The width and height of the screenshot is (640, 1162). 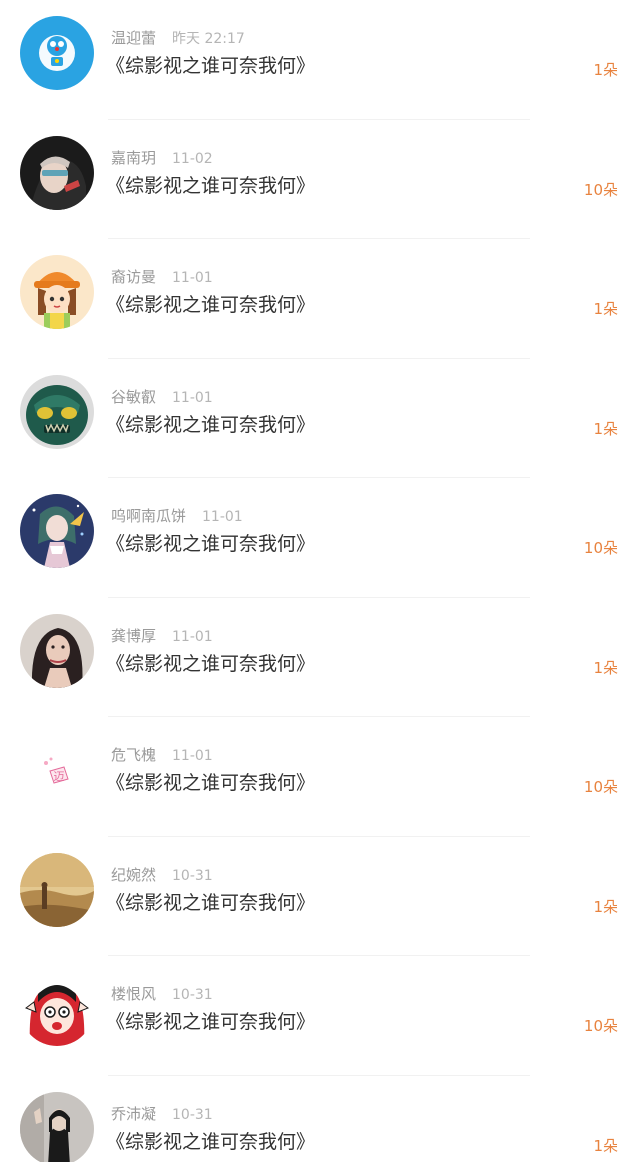 I want to click on user-name: 呜啊南瓜饼, so click(x=148, y=516).